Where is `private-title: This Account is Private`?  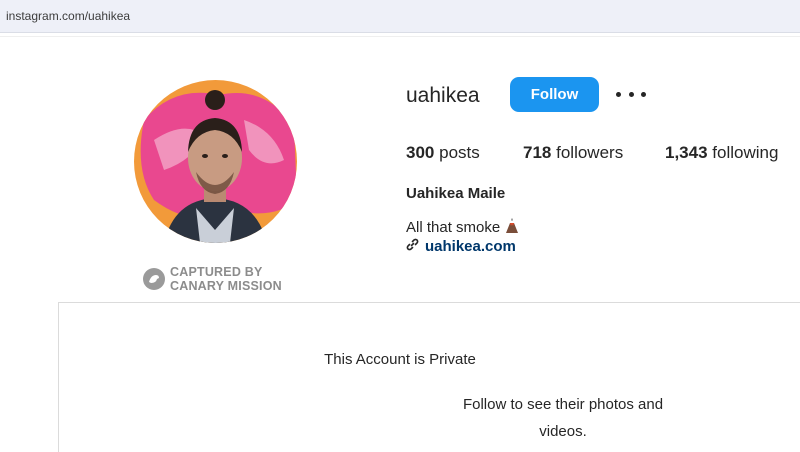
private-title: This Account is Private is located at coordinates (400, 359).